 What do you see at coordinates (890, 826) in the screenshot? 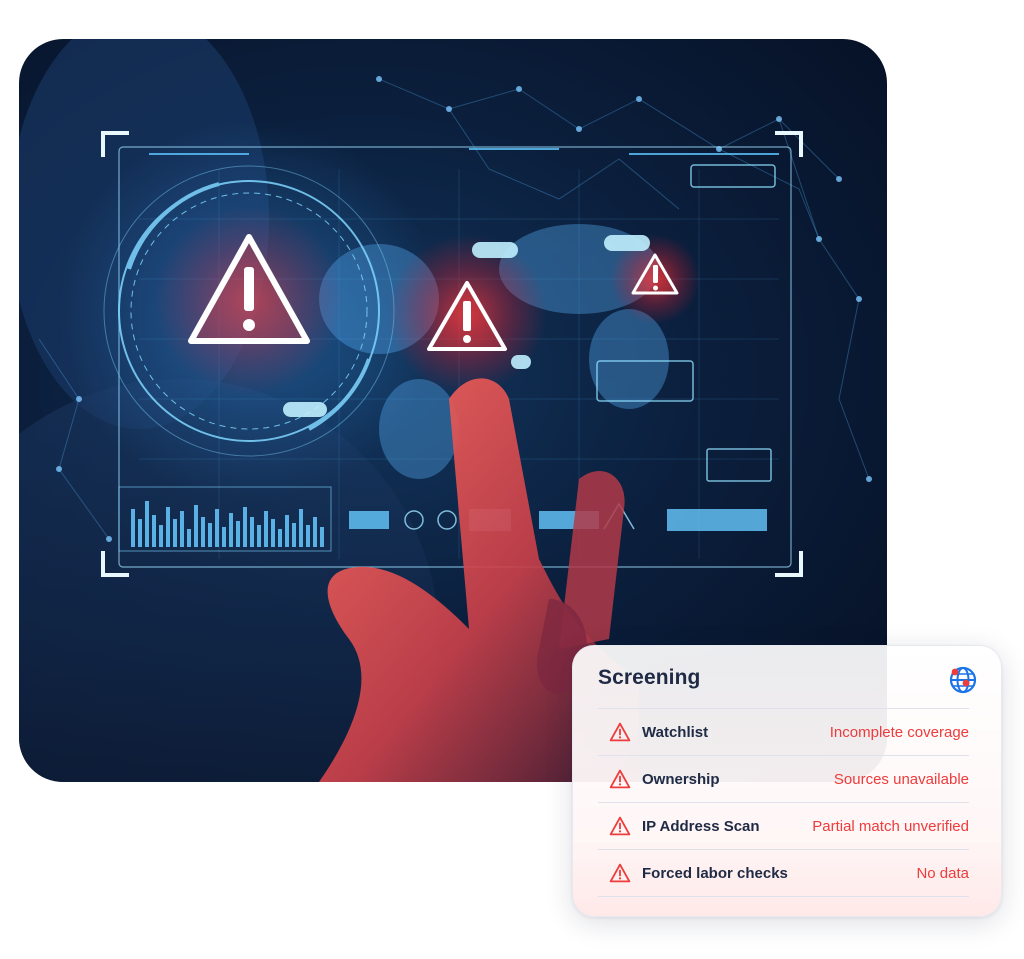
I see `row-status: Partial match unverified` at bounding box center [890, 826].